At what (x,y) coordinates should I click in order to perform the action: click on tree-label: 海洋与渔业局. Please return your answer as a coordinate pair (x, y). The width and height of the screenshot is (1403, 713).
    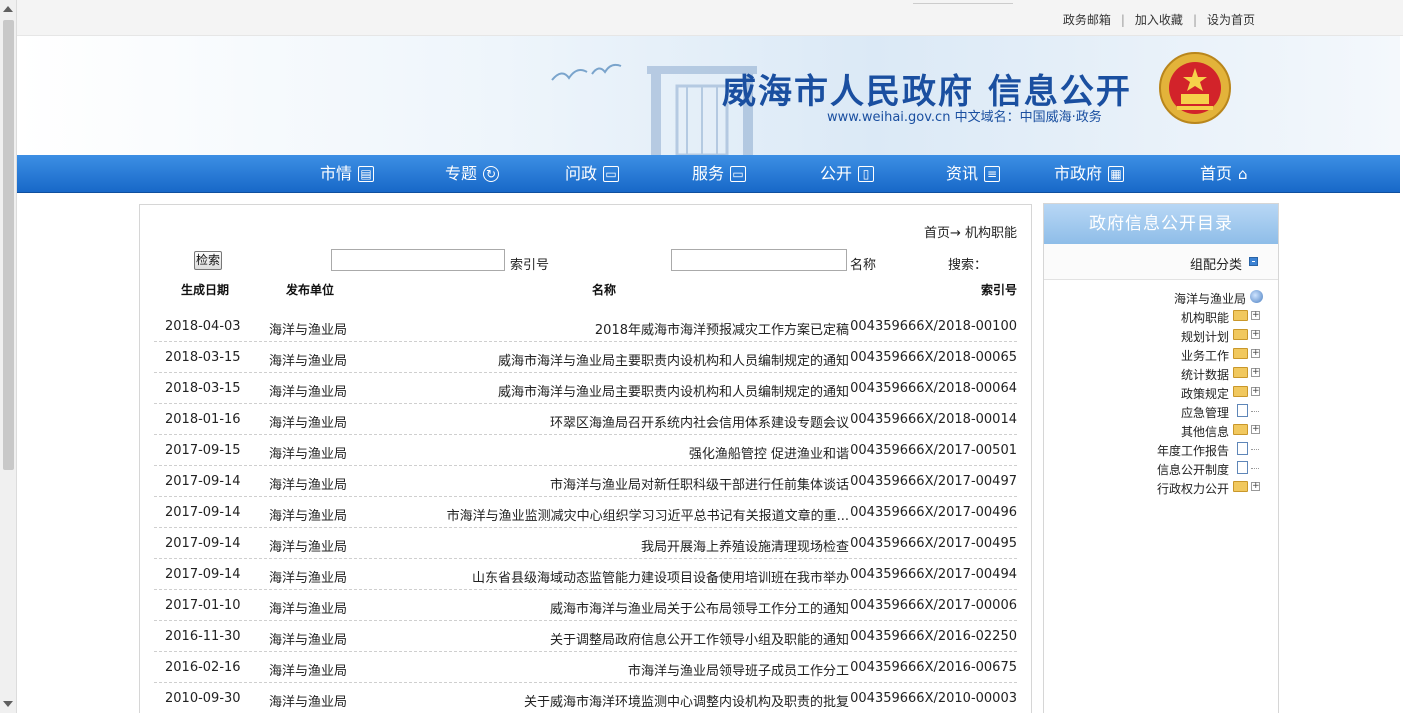
    Looking at the image, I should click on (1210, 298).